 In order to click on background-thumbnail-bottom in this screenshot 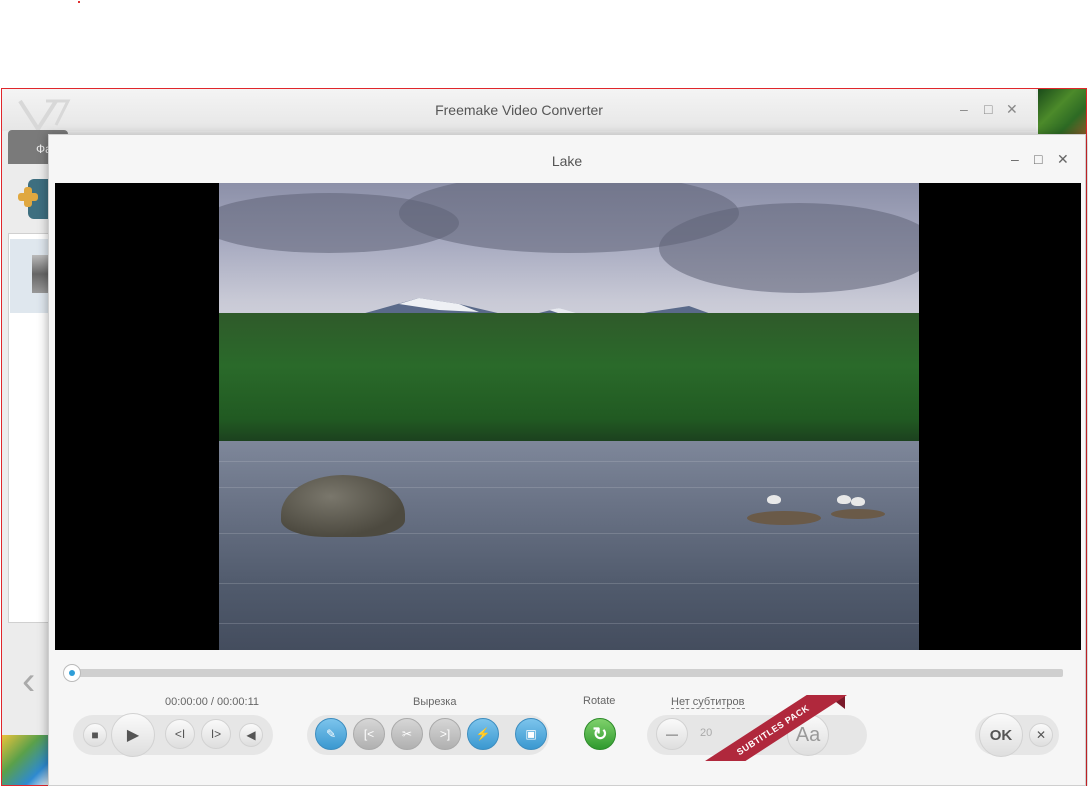, I will do `click(26, 760)`.